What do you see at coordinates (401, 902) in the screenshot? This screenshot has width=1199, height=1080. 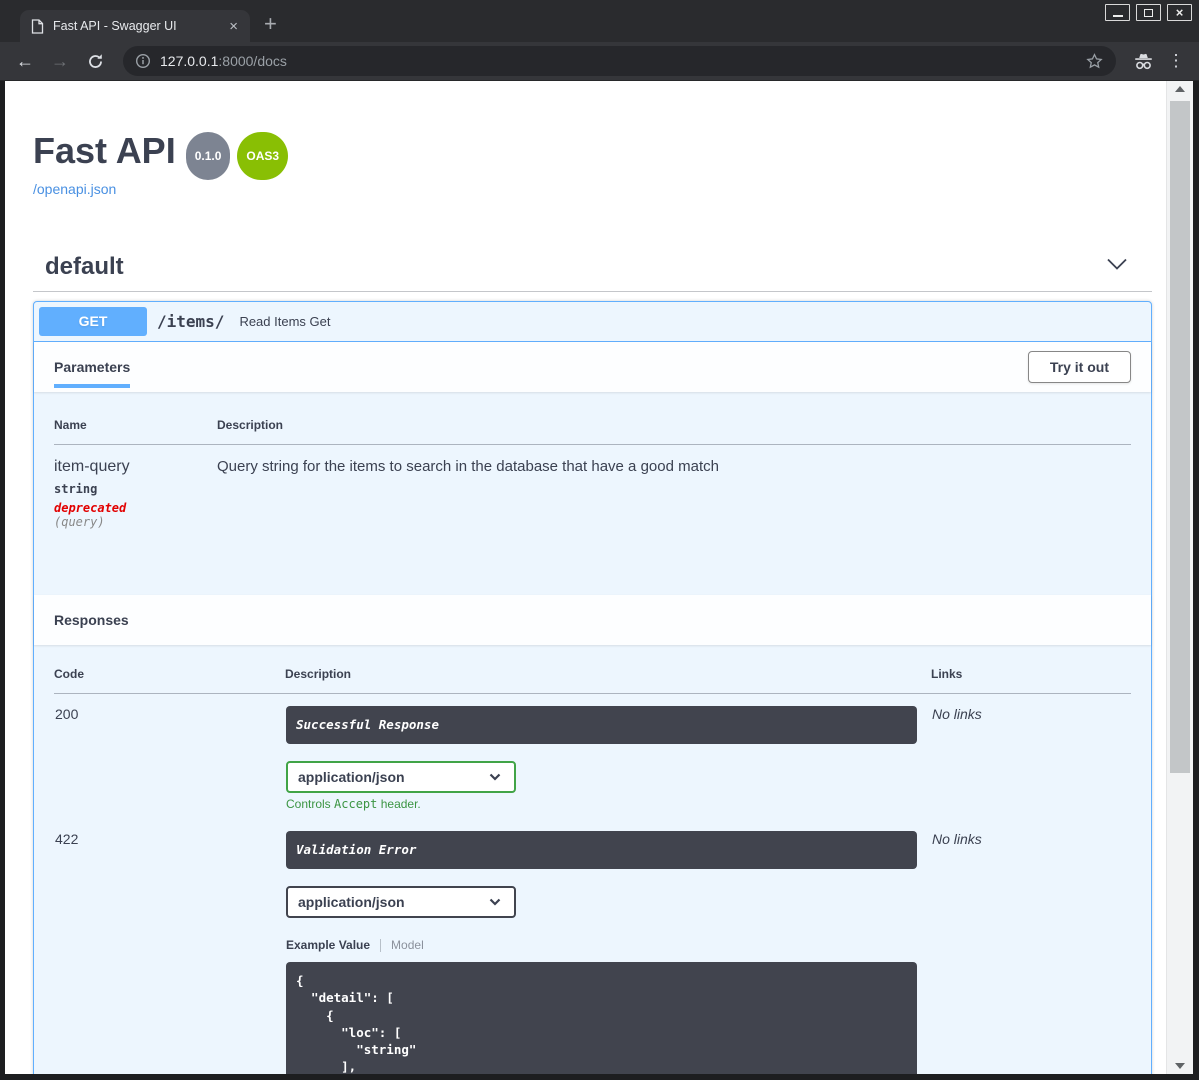 I see `media-type-select-422: application/json` at bounding box center [401, 902].